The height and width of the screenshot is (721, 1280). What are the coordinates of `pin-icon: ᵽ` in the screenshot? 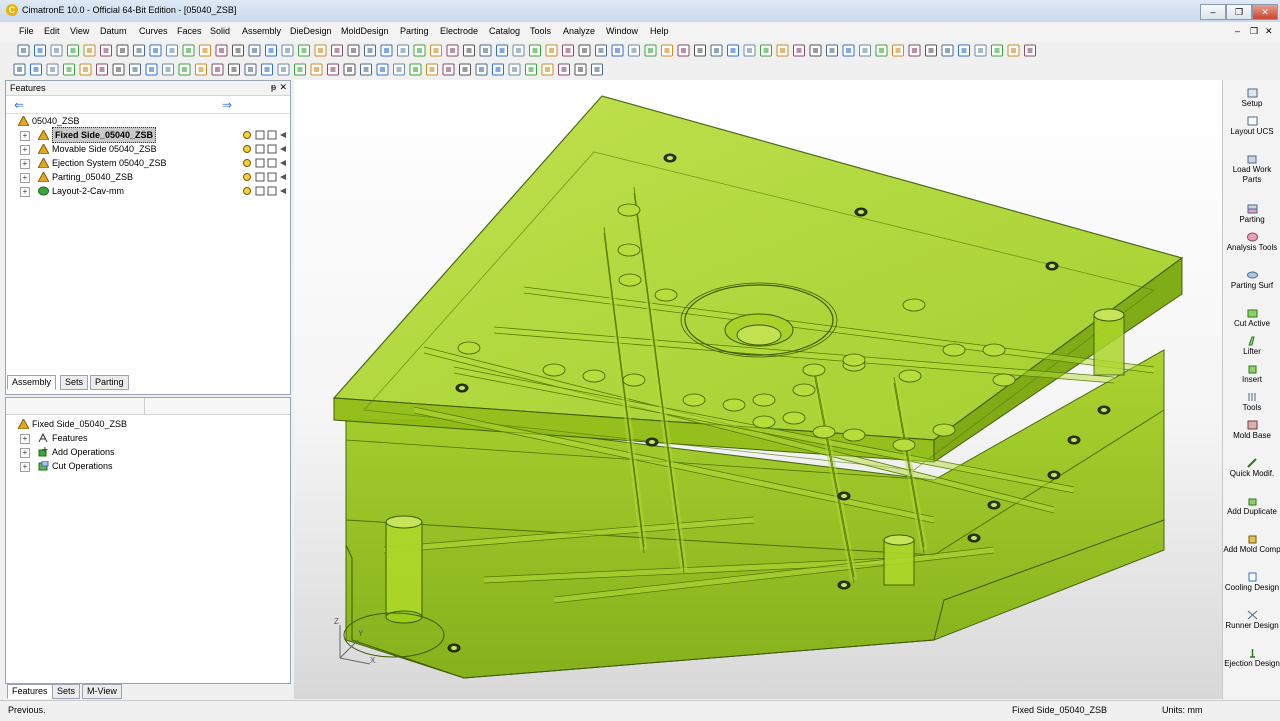 It's located at (273, 87).